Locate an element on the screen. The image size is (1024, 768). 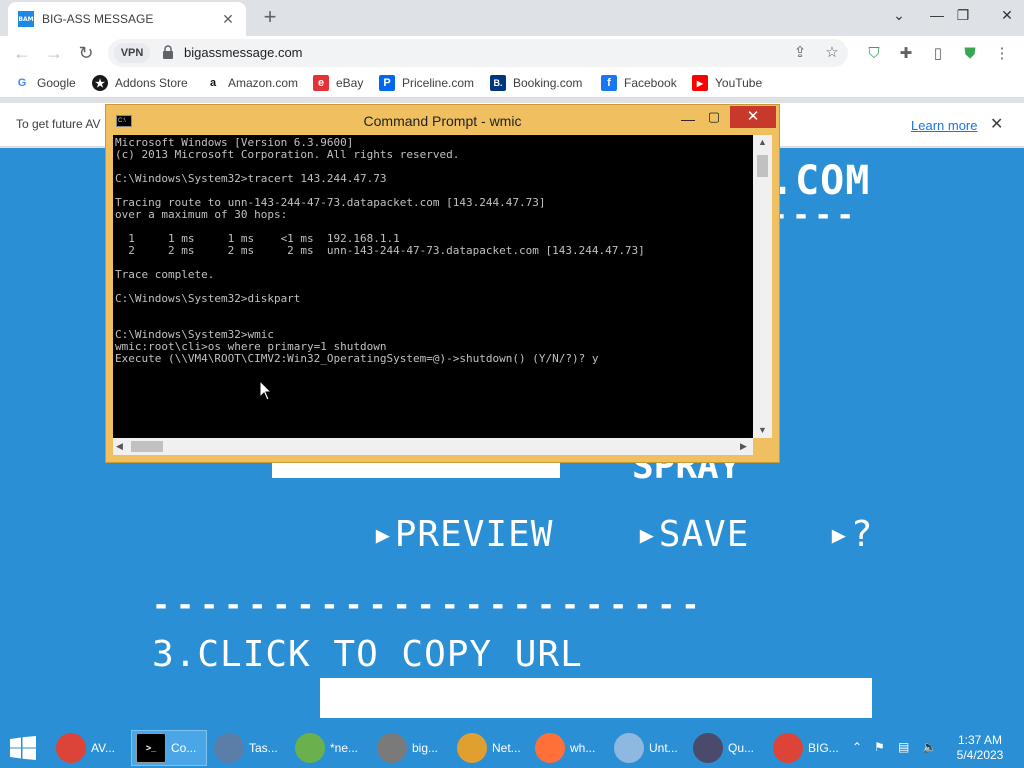
cmd-title-bar: C:\ Command Prompt - wmic — ▢ ✕ is located at coordinates (442, 120).